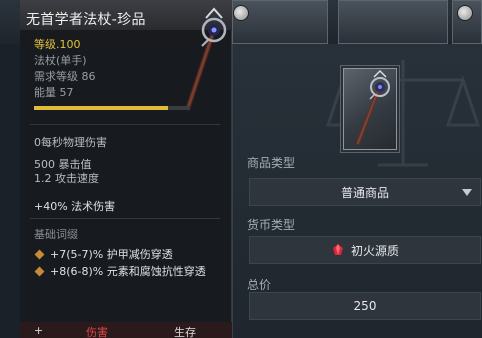  What do you see at coordinates (259, 285) in the screenshot?
I see `total-price-label: 总价` at bounding box center [259, 285].